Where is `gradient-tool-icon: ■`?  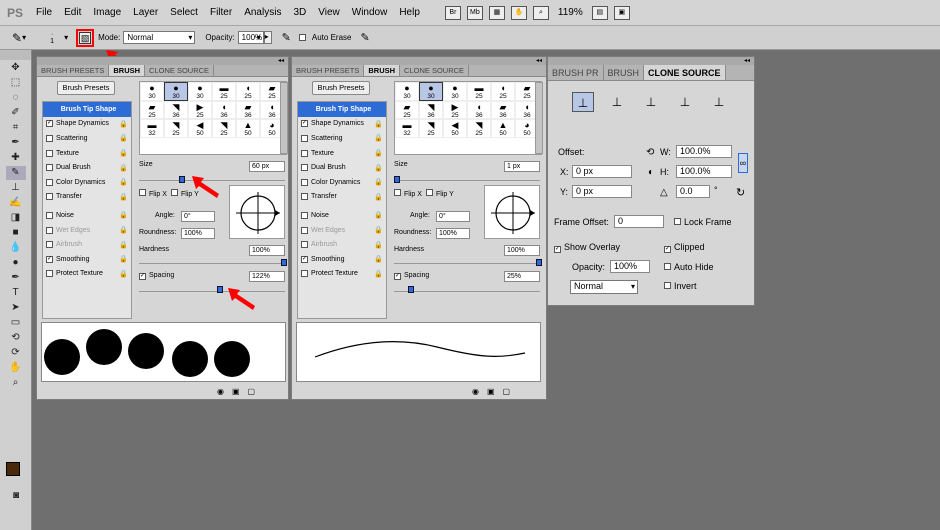
gradient-tool-icon: ■ is located at coordinates (16, 233).